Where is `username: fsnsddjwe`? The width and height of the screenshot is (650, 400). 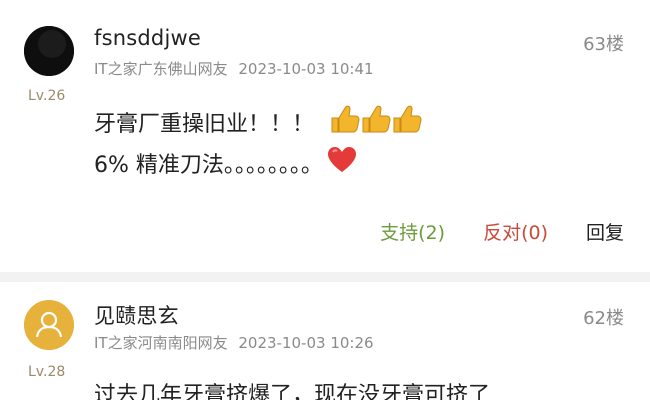 username: fsnsddjwe is located at coordinates (147, 38).